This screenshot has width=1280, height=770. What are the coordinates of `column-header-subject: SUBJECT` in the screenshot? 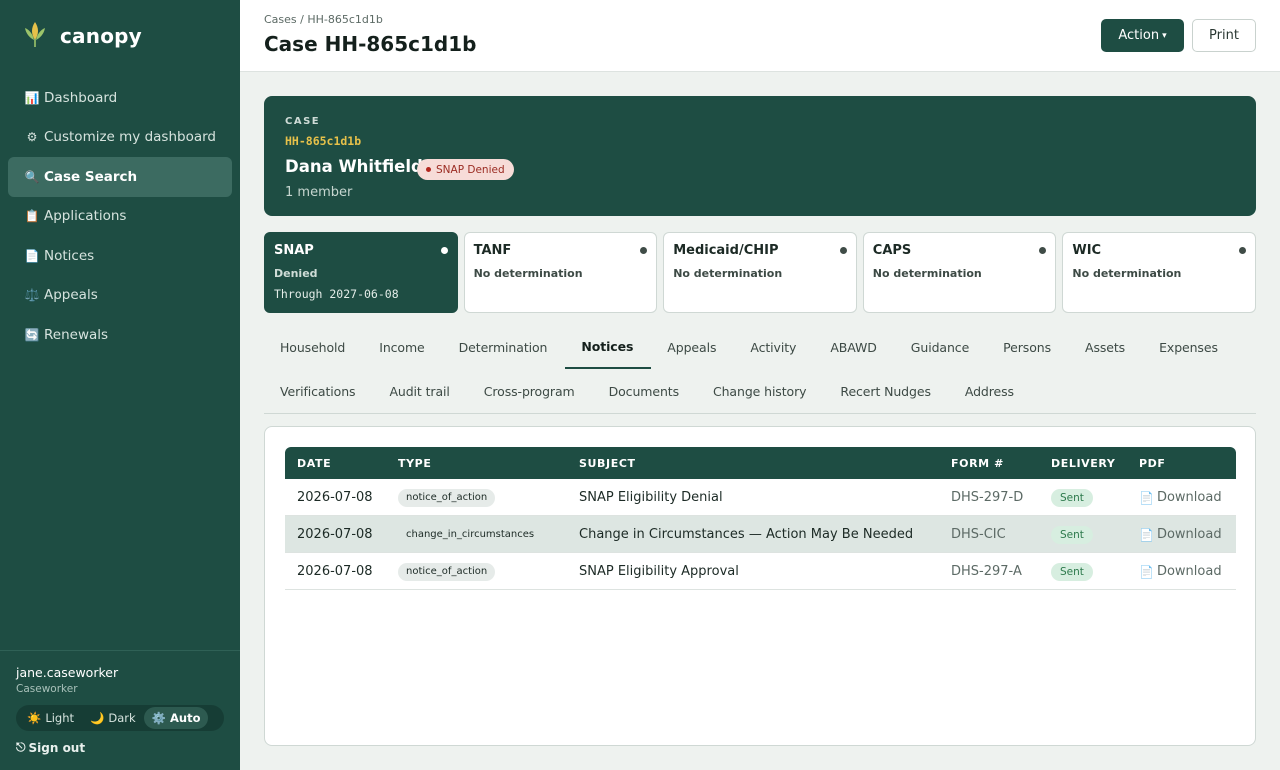 It's located at (607, 463).